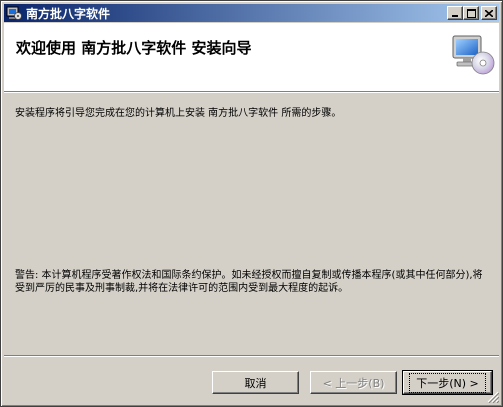  I want to click on close-icon, so click(489, 13).